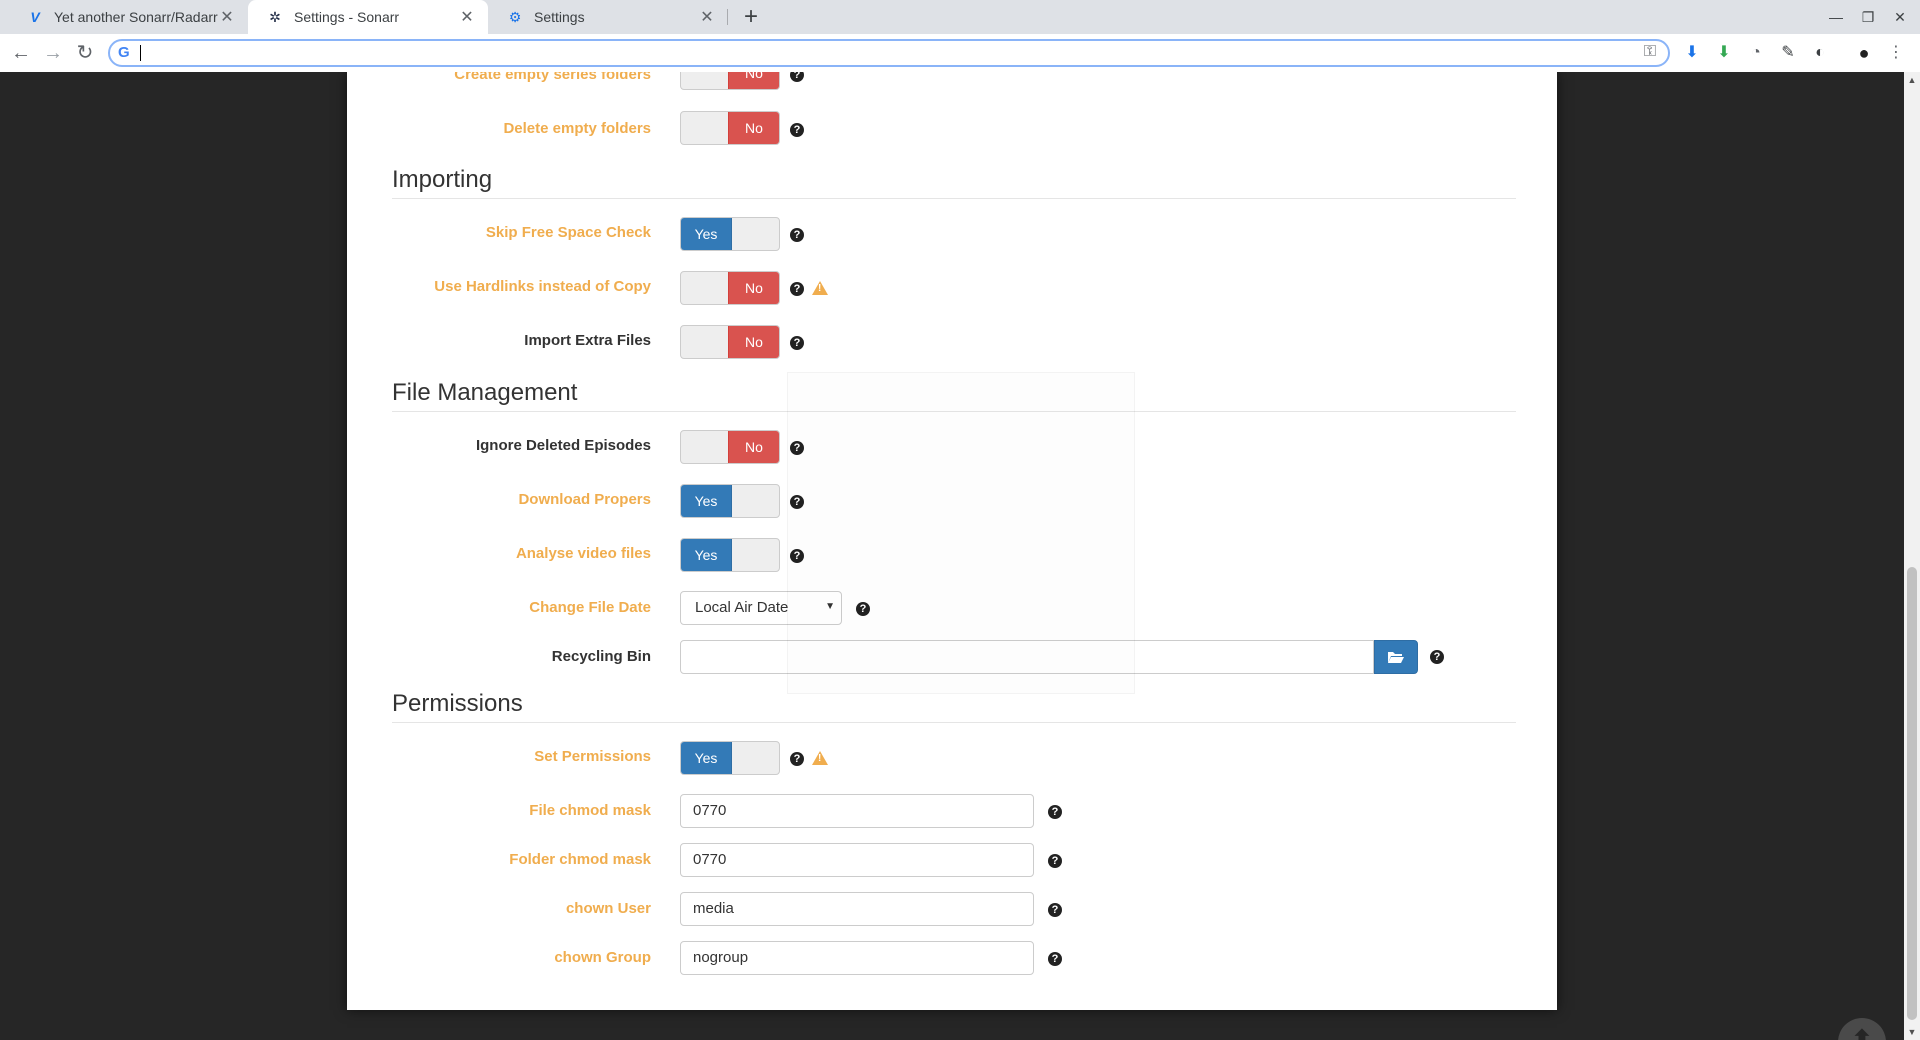 The image size is (1920, 1040). What do you see at coordinates (742, 607) in the screenshot?
I see `select-value: Local Air Date` at bounding box center [742, 607].